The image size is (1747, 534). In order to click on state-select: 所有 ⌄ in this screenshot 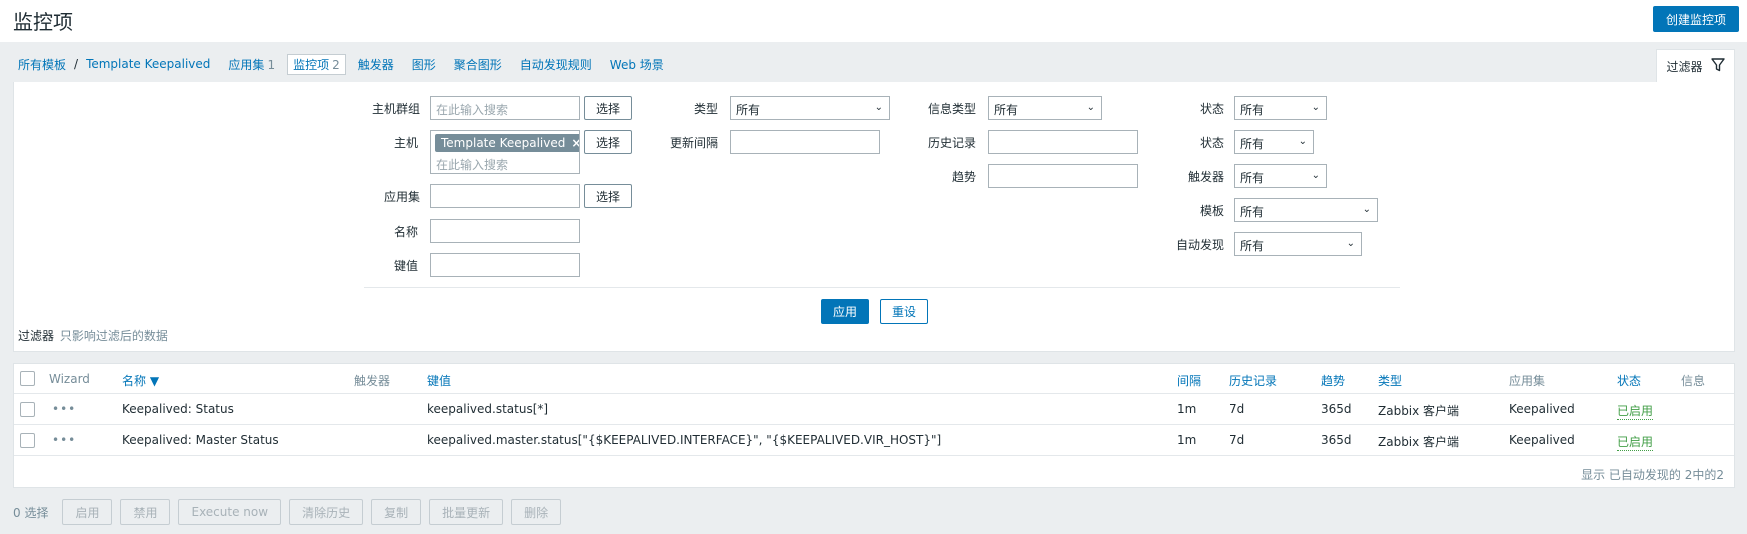, I will do `click(1274, 142)`.